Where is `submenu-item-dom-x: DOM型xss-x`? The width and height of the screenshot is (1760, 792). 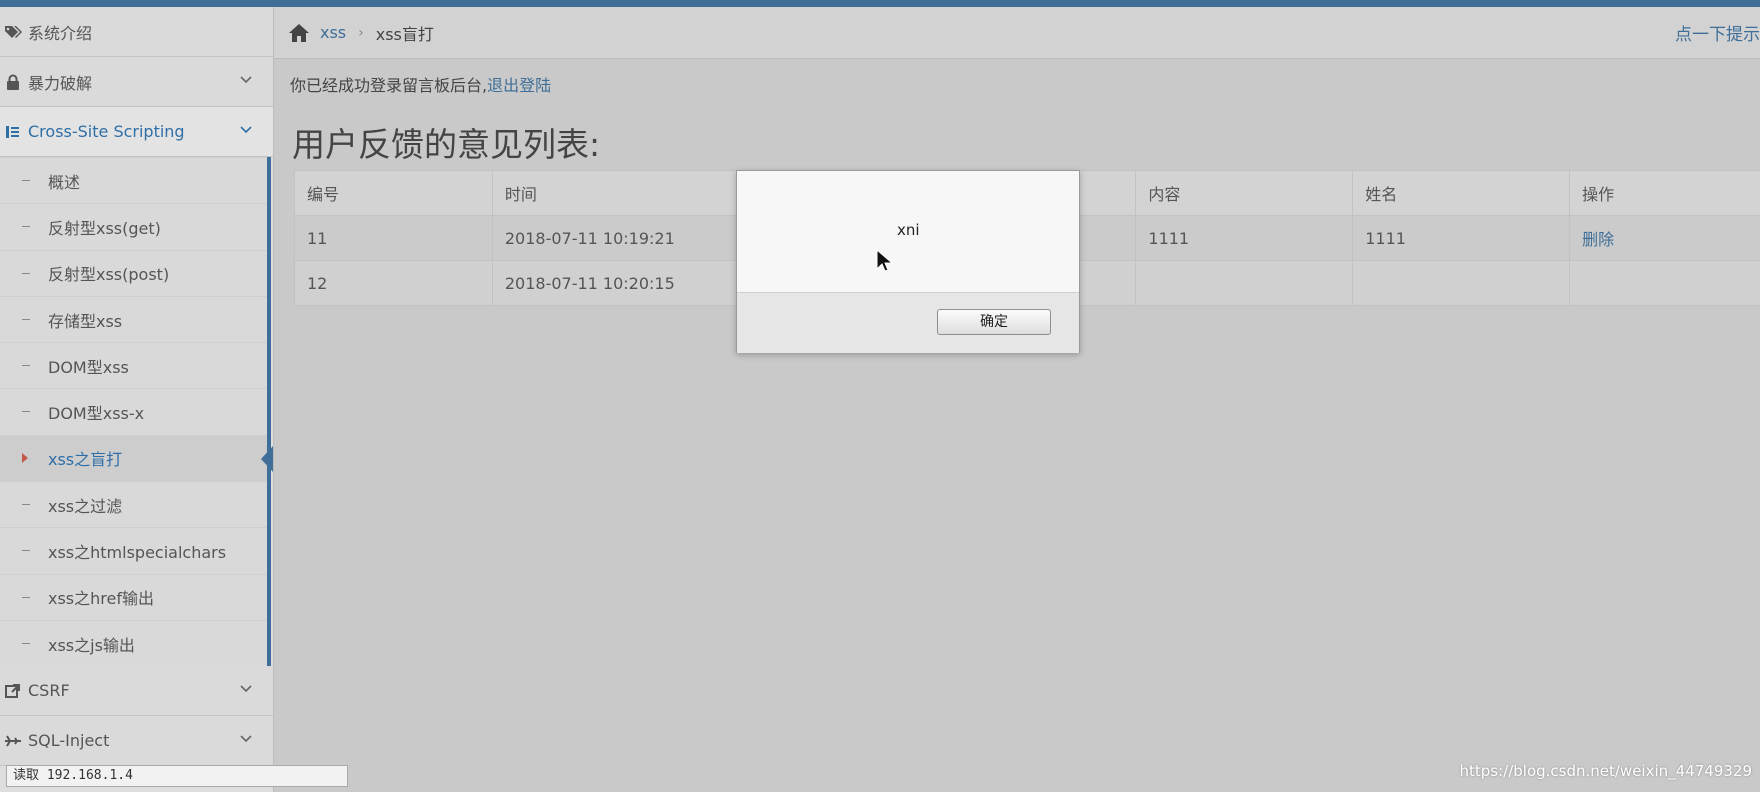
submenu-item-dom-x: DOM型xss-x is located at coordinates (133, 411).